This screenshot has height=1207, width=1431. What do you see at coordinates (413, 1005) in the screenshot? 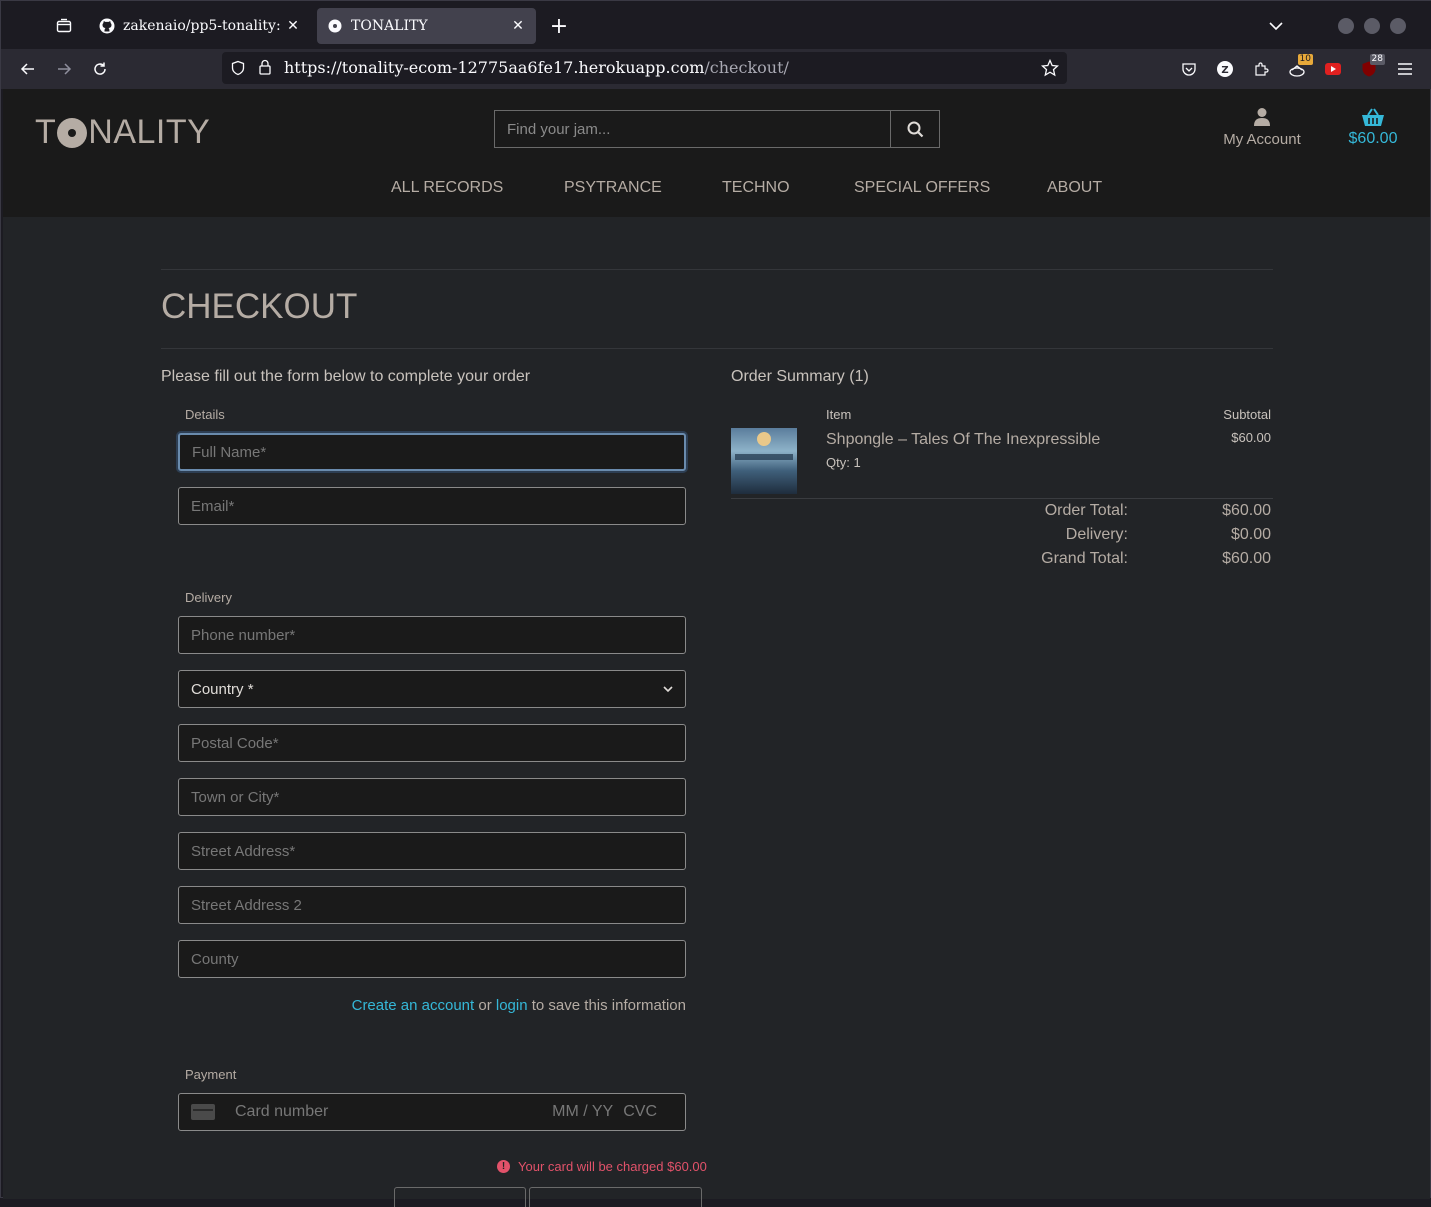
I see `create-account-link: Create an account` at bounding box center [413, 1005].